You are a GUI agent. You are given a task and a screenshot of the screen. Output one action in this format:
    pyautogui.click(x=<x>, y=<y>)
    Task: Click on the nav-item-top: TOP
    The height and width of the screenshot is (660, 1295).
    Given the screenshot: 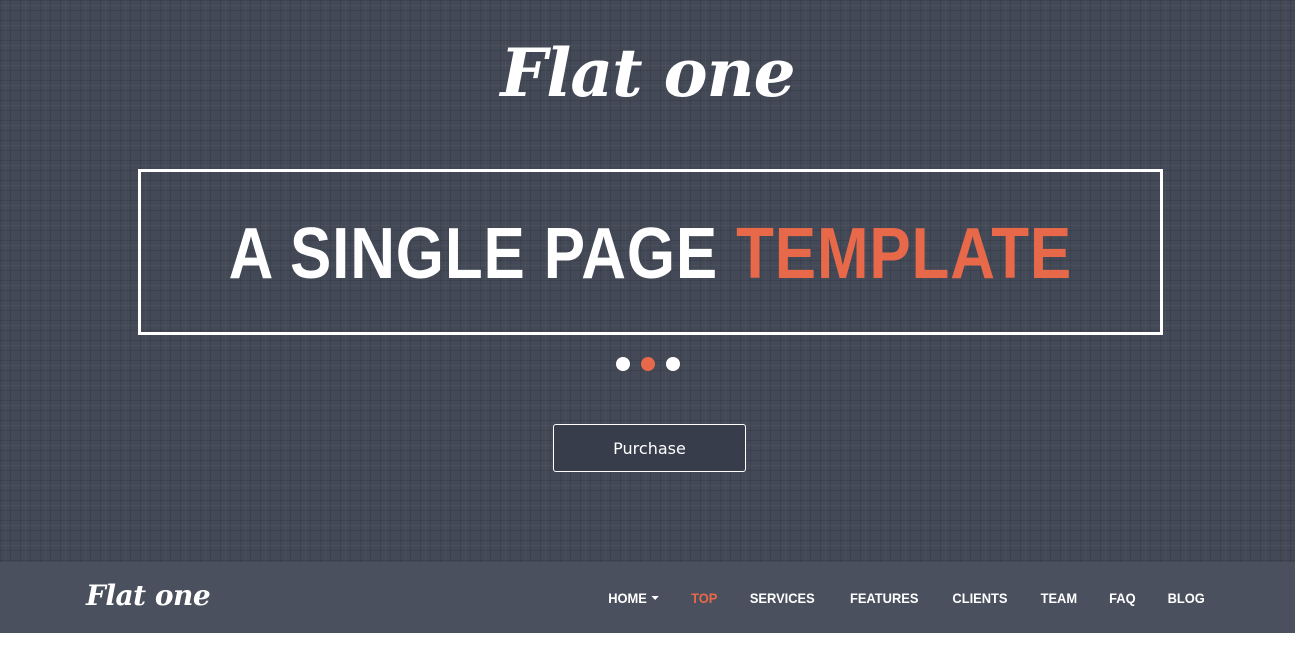 What is the action you would take?
    pyautogui.click(x=704, y=598)
    